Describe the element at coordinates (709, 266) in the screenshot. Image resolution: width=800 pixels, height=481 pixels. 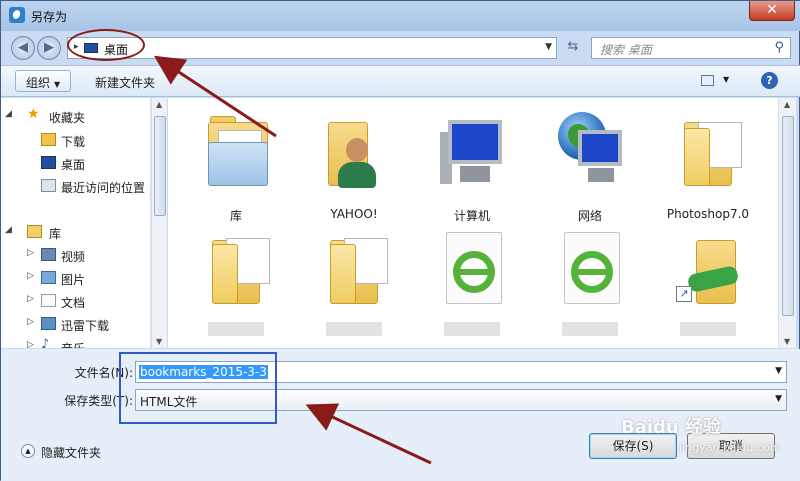
I see `shortcut-folder-icon: ↗` at that location.